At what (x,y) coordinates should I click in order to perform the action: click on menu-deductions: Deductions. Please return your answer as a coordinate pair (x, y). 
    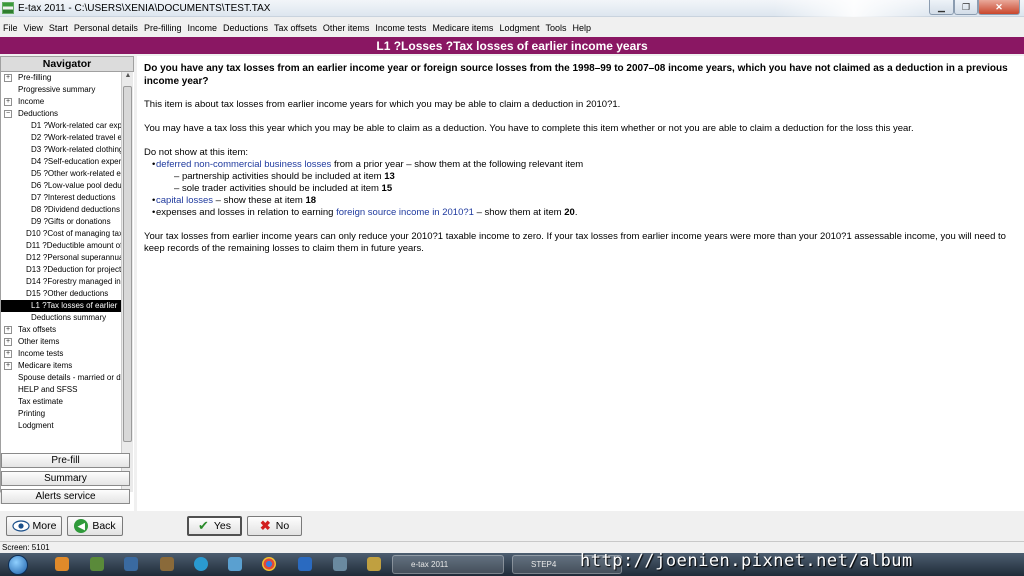
    Looking at the image, I should click on (245, 28).